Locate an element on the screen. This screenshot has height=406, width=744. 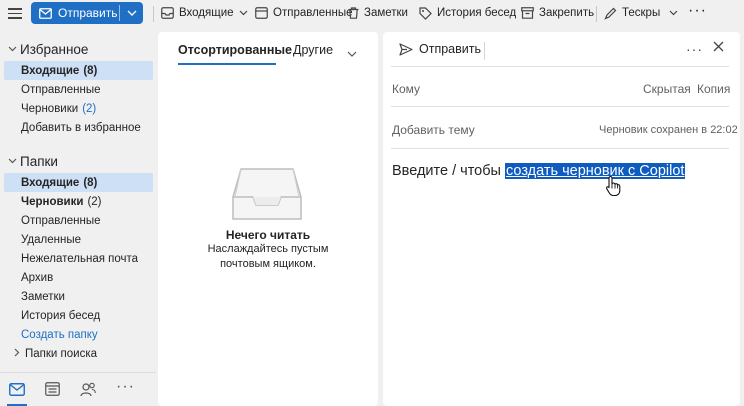
folder-item-sent: Отправленные is located at coordinates (78, 220).